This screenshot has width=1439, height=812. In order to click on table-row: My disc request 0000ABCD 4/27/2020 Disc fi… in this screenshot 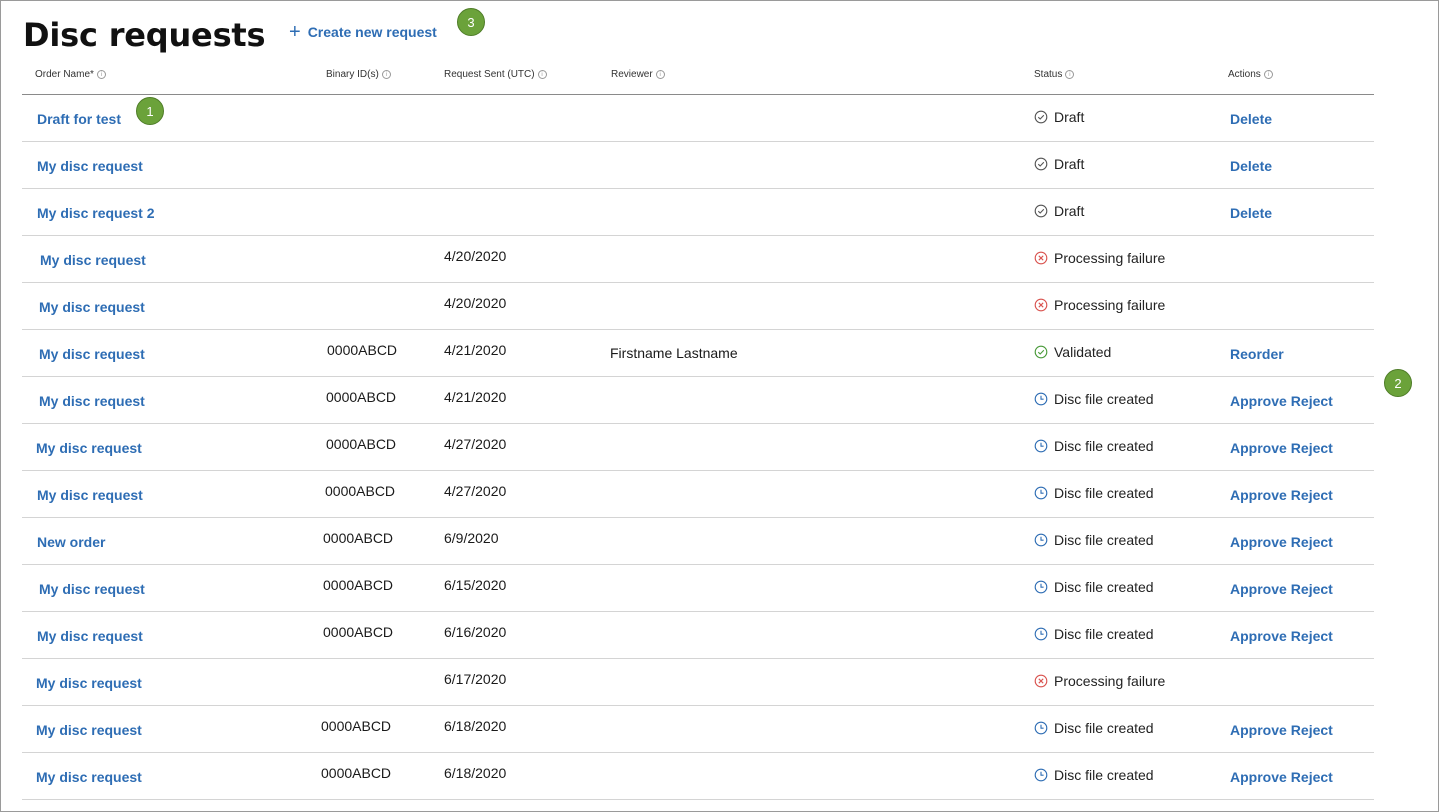, I will do `click(698, 494)`.